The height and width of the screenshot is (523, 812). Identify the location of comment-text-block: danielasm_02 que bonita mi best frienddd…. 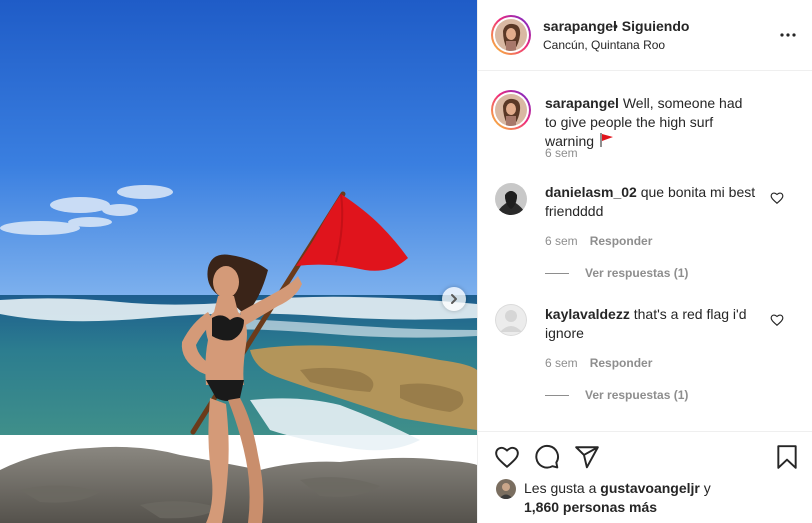
(652, 202).